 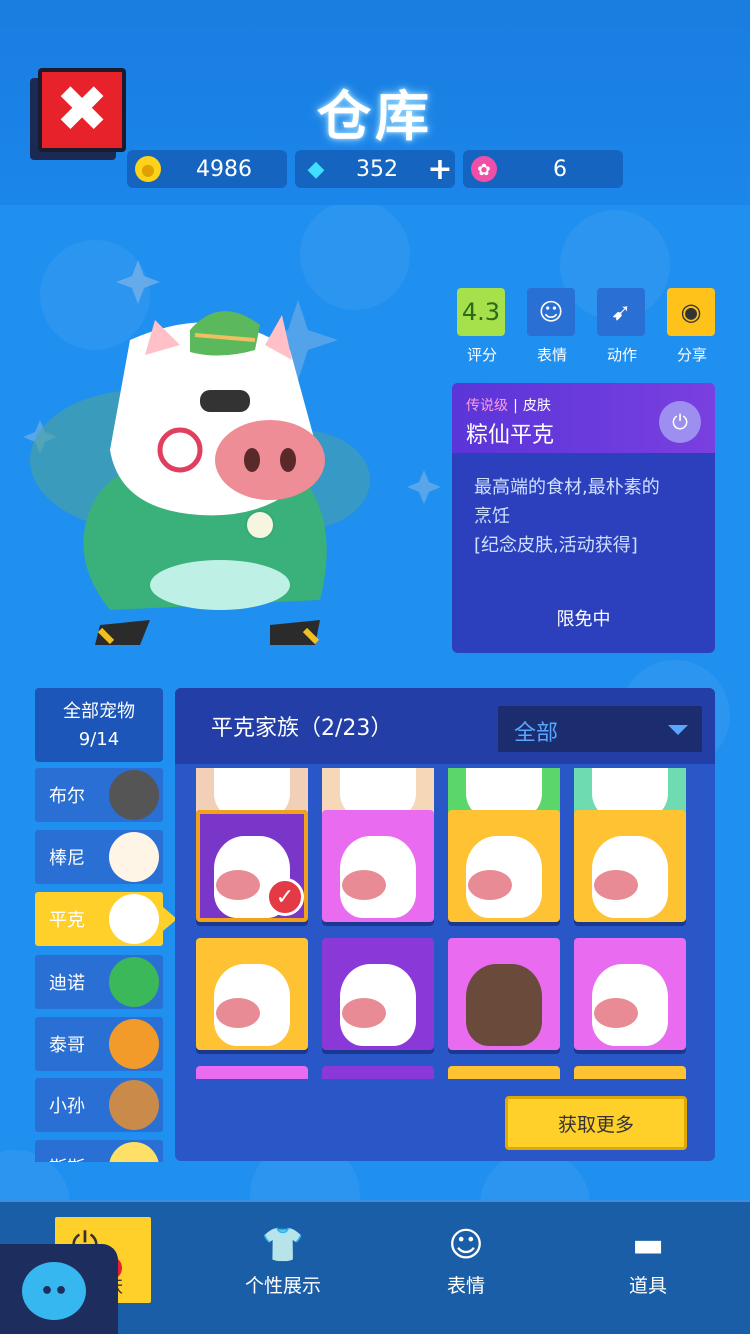 I want to click on chevron-down-icon, so click(x=678, y=730).